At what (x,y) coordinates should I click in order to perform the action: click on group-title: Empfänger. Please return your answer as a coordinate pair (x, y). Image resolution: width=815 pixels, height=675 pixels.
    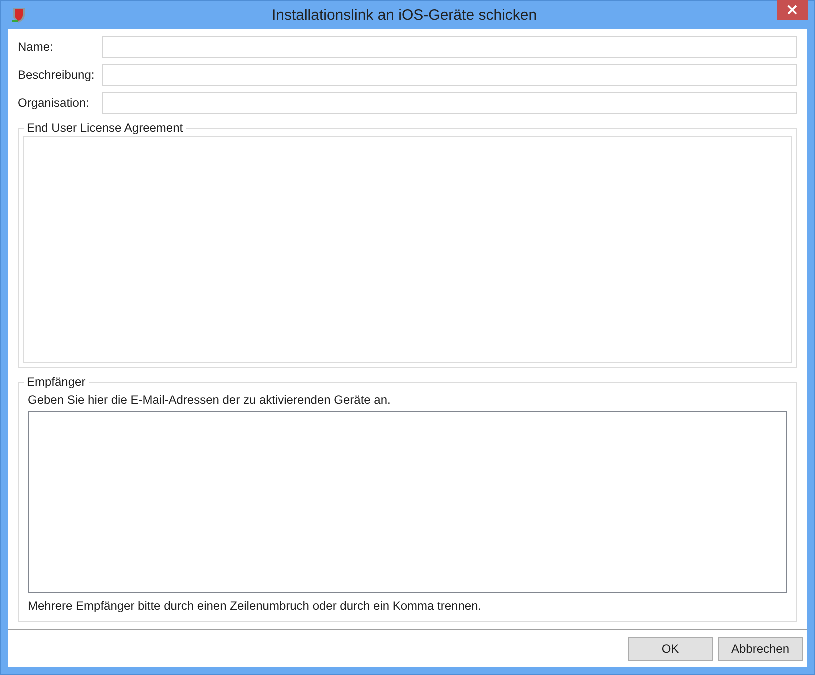
    Looking at the image, I should click on (56, 382).